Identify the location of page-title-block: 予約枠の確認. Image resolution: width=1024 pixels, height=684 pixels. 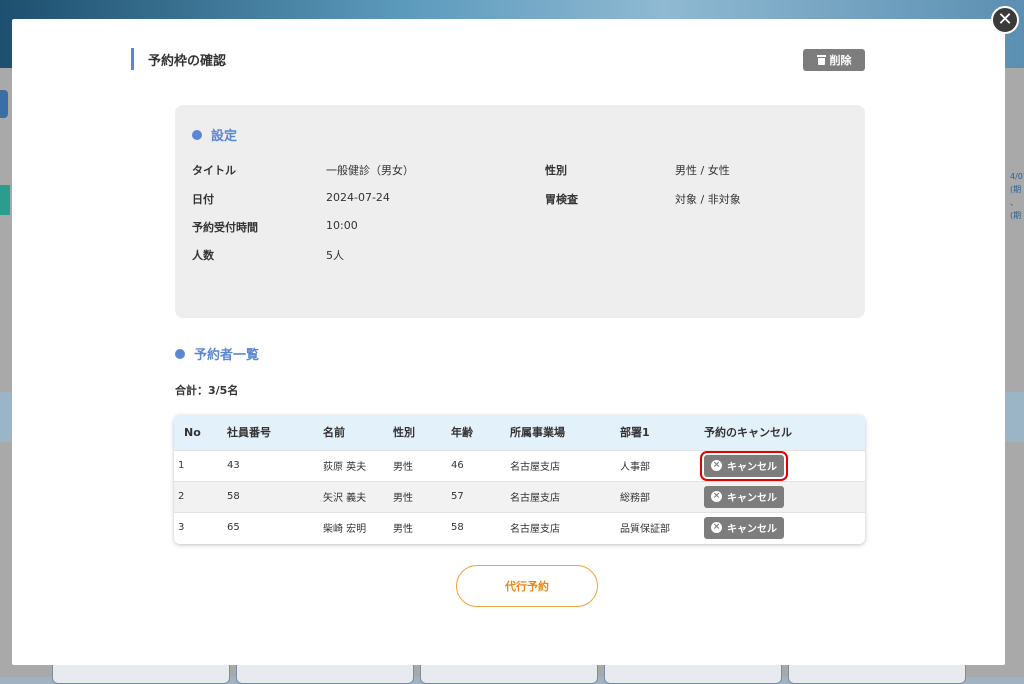
(178, 59).